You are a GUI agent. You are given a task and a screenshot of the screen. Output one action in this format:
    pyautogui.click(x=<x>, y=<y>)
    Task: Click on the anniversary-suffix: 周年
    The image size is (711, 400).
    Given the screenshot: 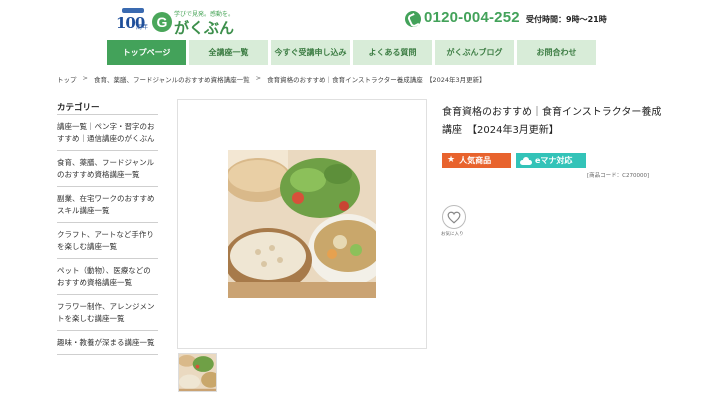 What is the action you would take?
    pyautogui.click(x=141, y=27)
    